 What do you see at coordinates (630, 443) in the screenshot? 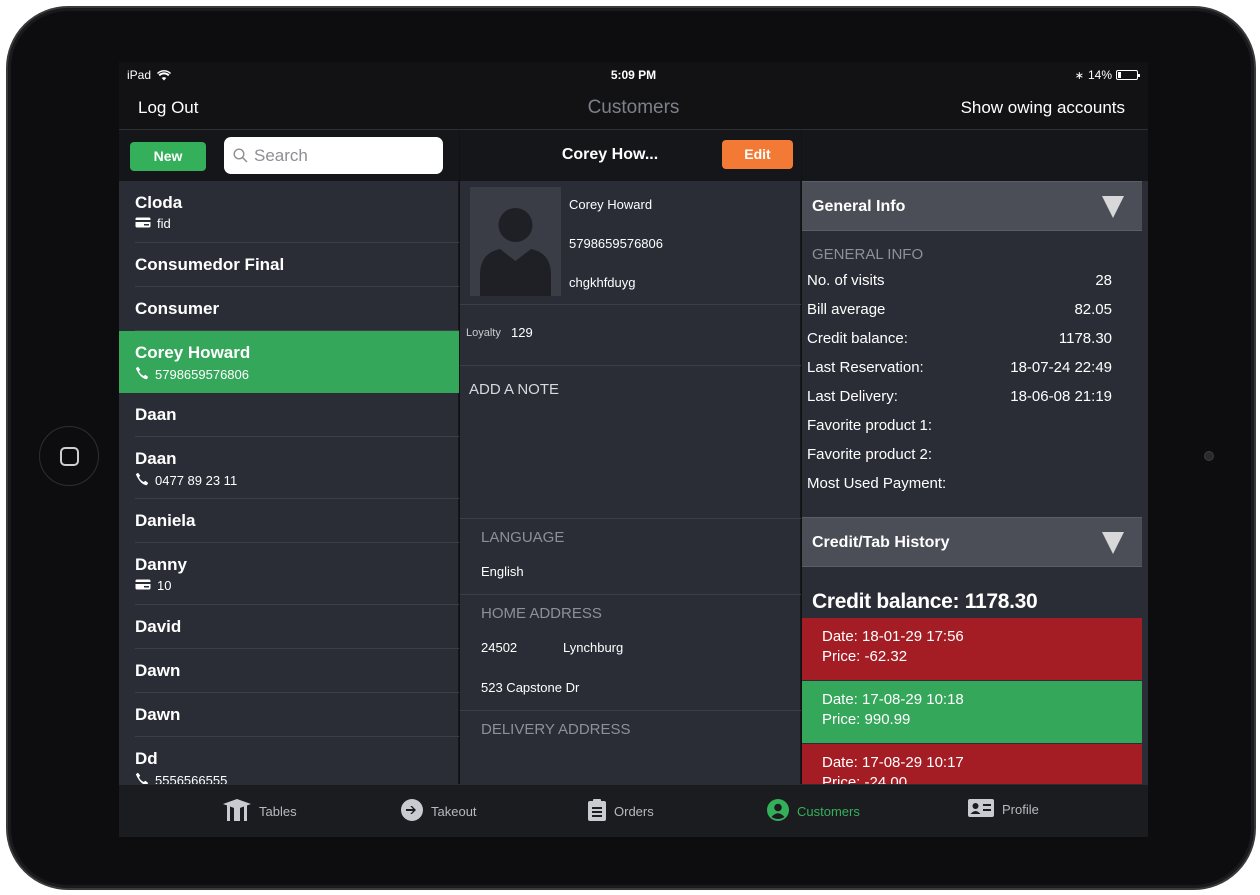
I see `note-area: ADD A NOTE` at bounding box center [630, 443].